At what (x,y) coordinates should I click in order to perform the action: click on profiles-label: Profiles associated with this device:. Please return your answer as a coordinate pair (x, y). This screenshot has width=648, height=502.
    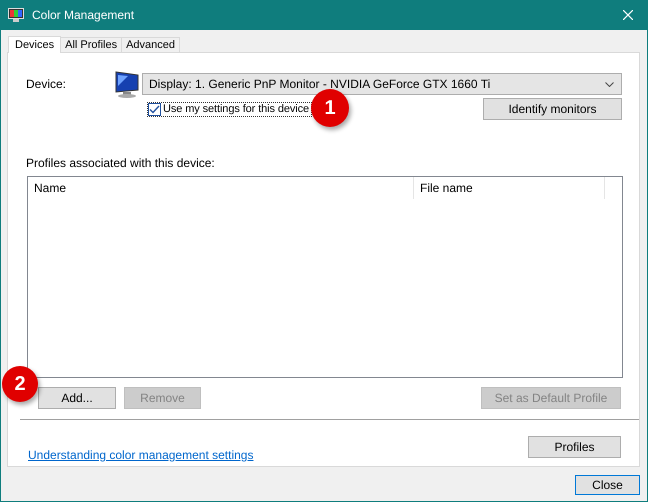
    Looking at the image, I should click on (121, 163).